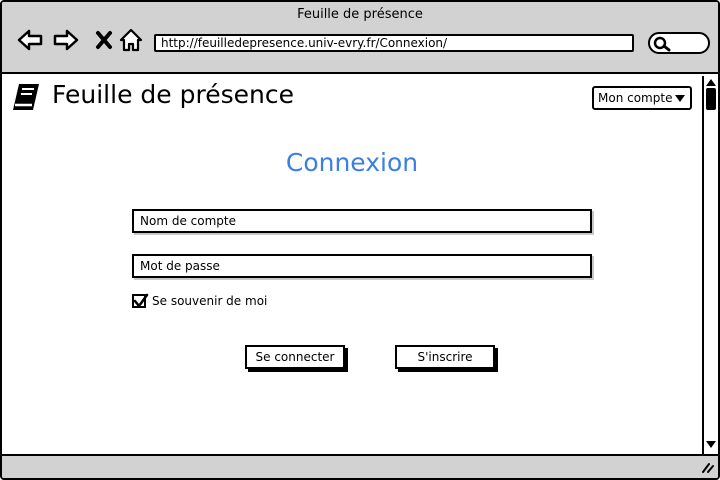 Image resolution: width=720 pixels, height=480 pixels. Describe the element at coordinates (711, 82) in the screenshot. I see `scroll-up-icon` at that location.